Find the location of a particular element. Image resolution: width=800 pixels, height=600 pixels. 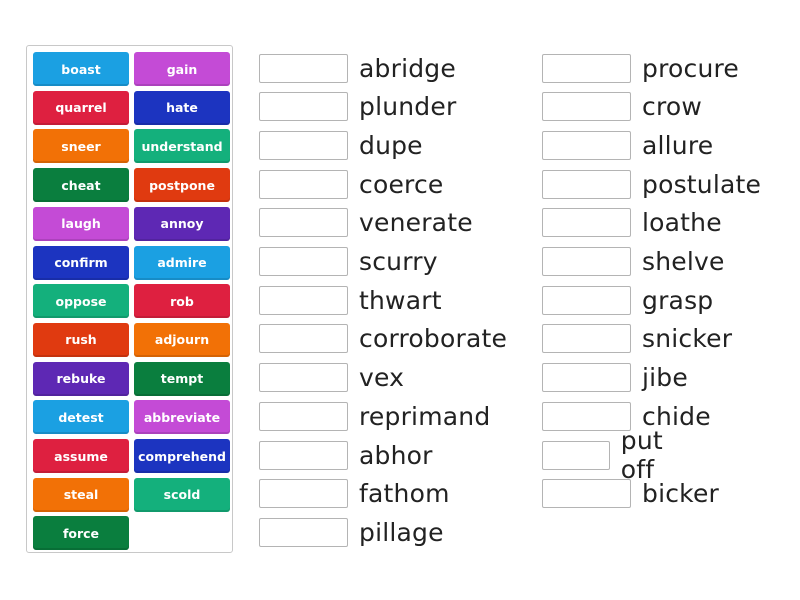

target-word: corroborate is located at coordinates (433, 339).